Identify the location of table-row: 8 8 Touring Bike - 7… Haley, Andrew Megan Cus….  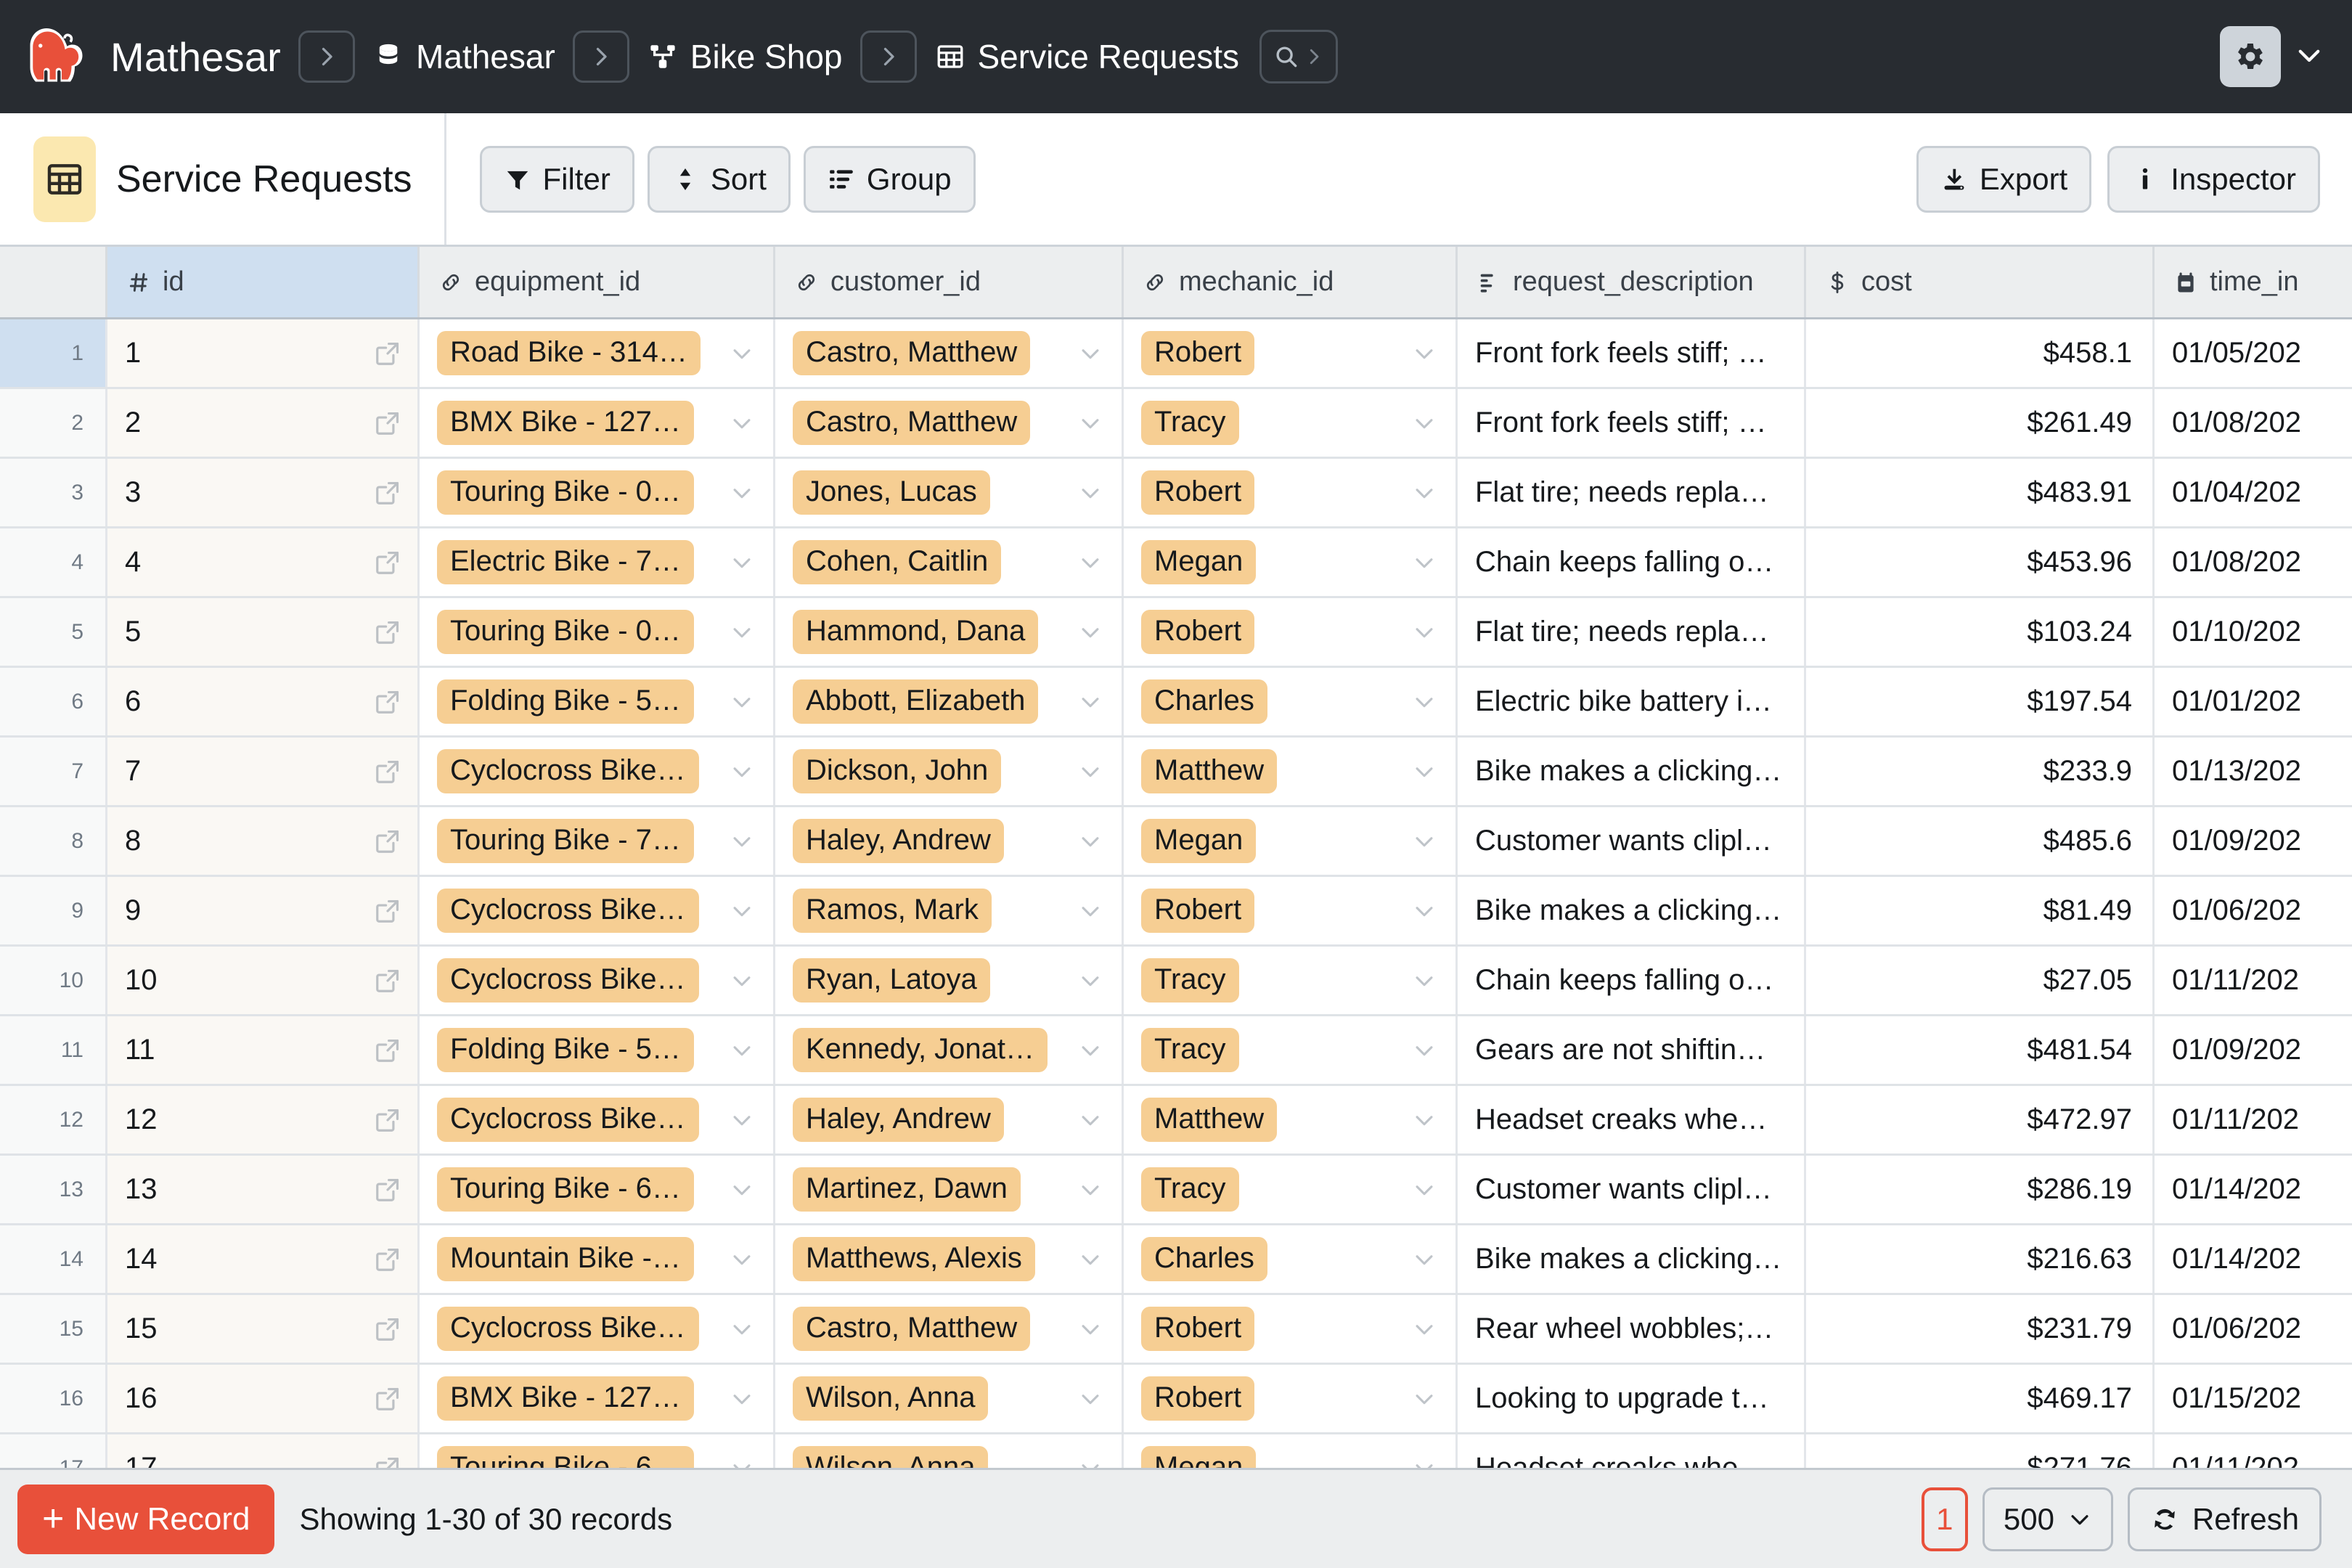
(1176, 842).